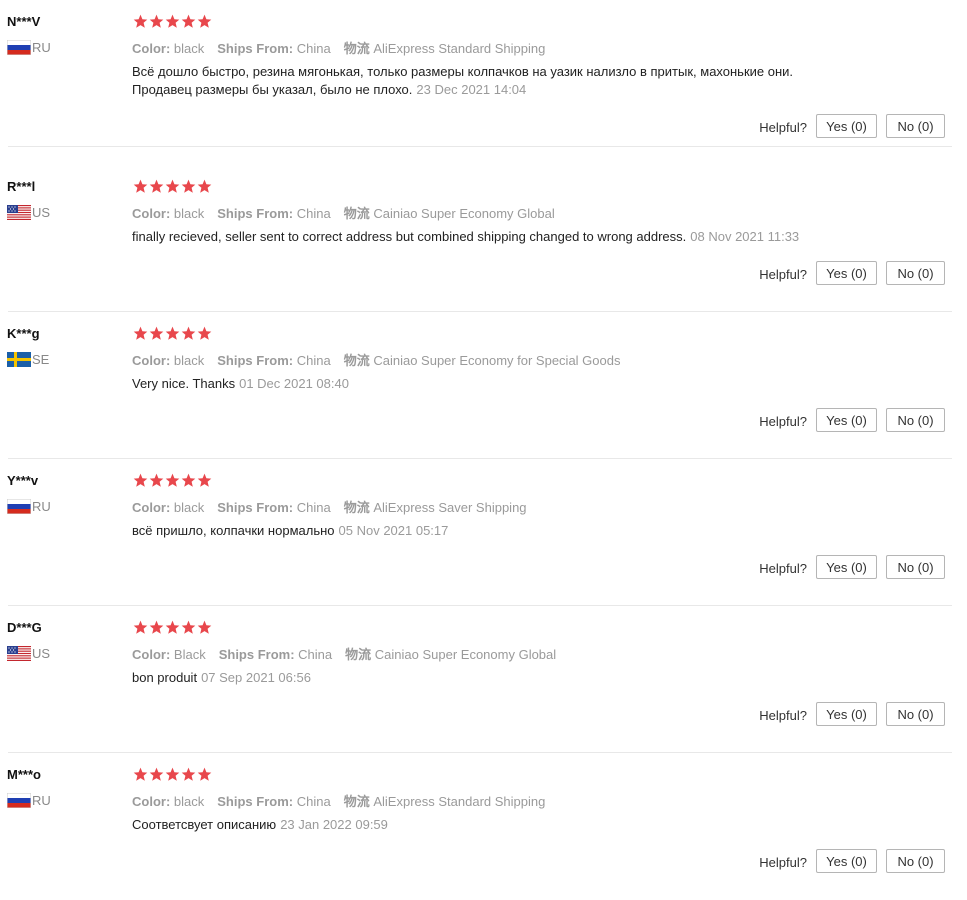 Image resolution: width=967 pixels, height=900 pixels. Describe the element at coordinates (23, 333) in the screenshot. I see `reviewer-name: K***g` at that location.